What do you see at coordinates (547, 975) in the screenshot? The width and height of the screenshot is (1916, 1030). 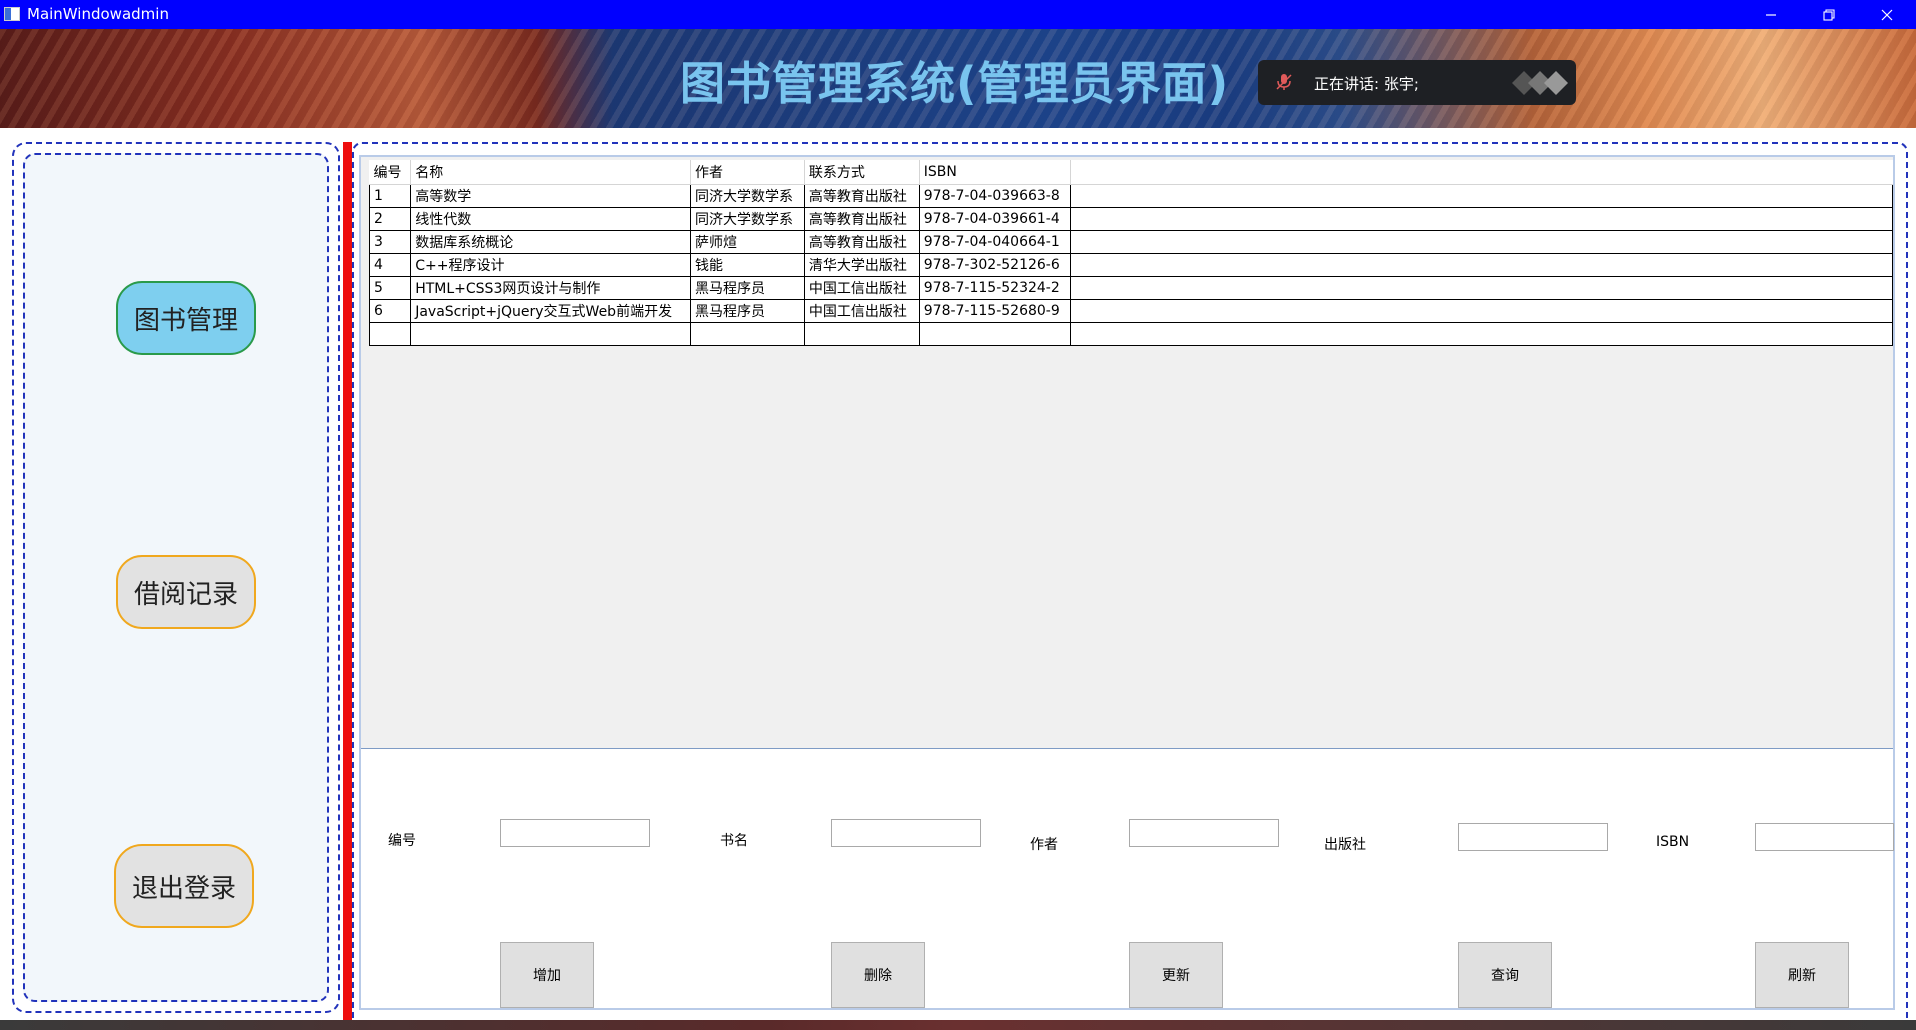 I see `add-button: 增加` at bounding box center [547, 975].